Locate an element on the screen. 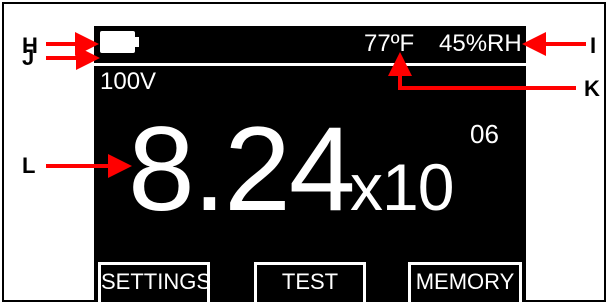  callout-l: L is located at coordinates (29, 165).